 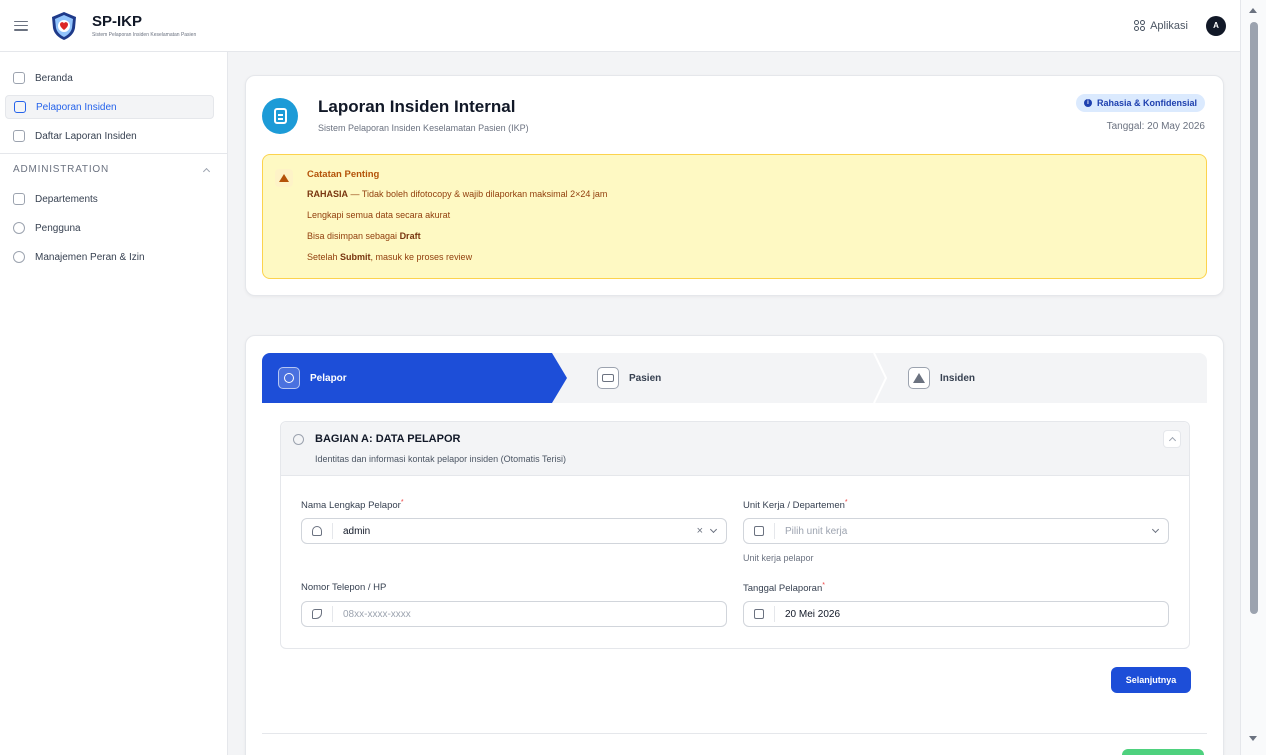 I want to click on sidebar-item-label: Daftar Laporan Insiden, so click(x=86, y=136).